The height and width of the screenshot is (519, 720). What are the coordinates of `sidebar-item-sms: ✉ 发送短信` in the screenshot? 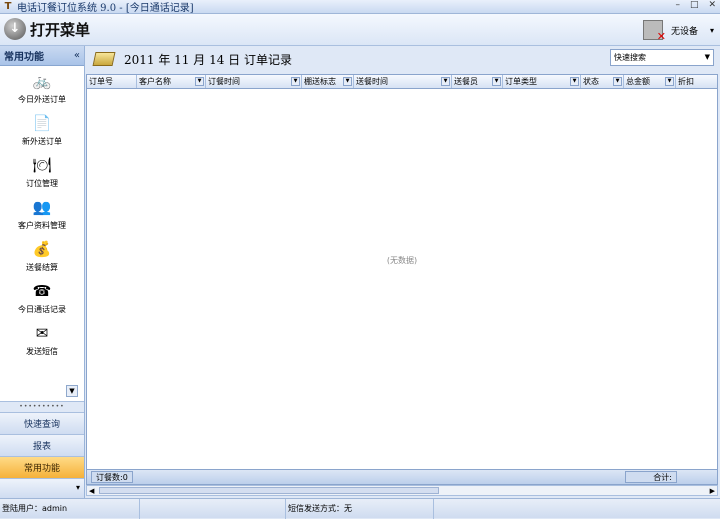 It's located at (42, 339).